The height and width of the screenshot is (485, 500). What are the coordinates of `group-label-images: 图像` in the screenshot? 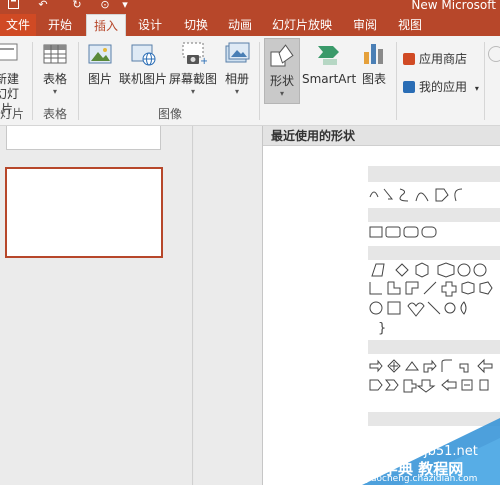 It's located at (169, 114).